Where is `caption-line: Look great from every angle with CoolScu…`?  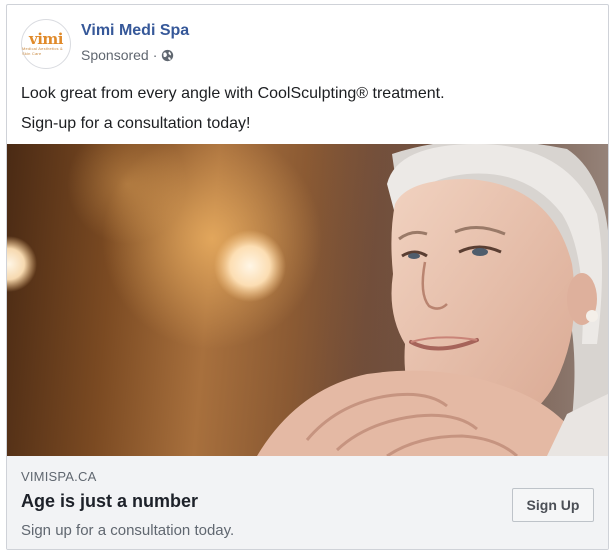
caption-line: Look great from every angle with CoolScu… is located at coordinates (233, 93).